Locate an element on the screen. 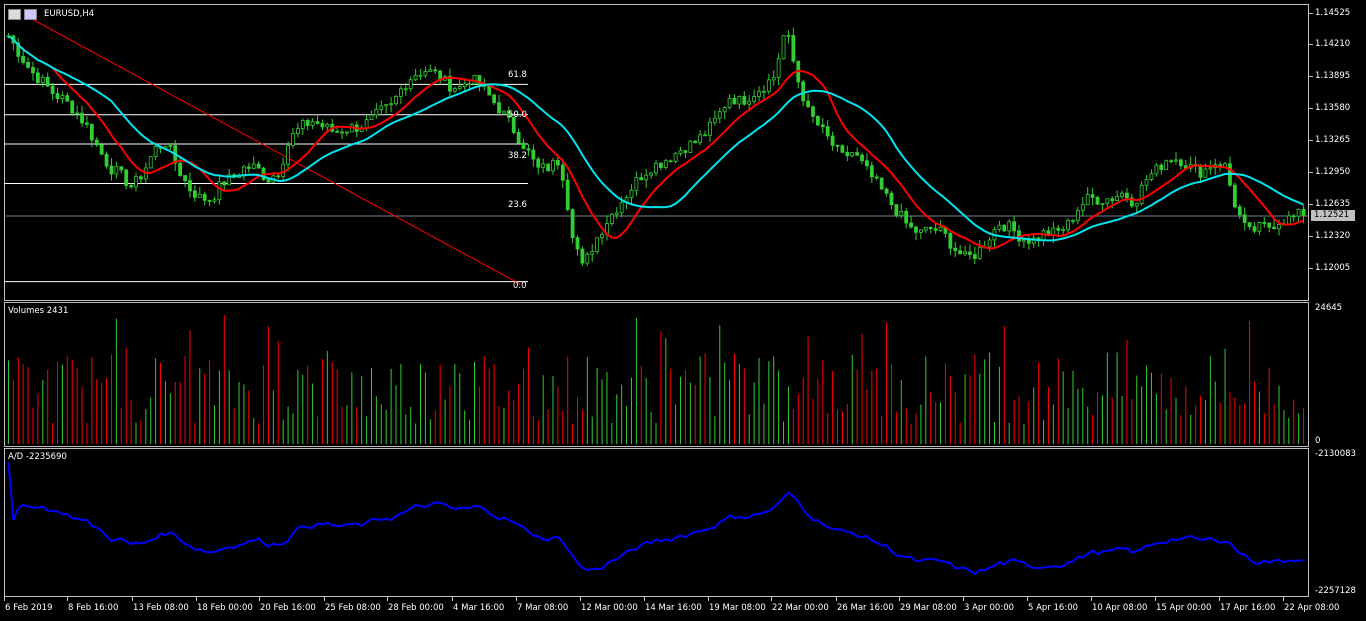 This screenshot has height=621, width=1366. fib-level-23-6: 23.6 is located at coordinates (517, 205).